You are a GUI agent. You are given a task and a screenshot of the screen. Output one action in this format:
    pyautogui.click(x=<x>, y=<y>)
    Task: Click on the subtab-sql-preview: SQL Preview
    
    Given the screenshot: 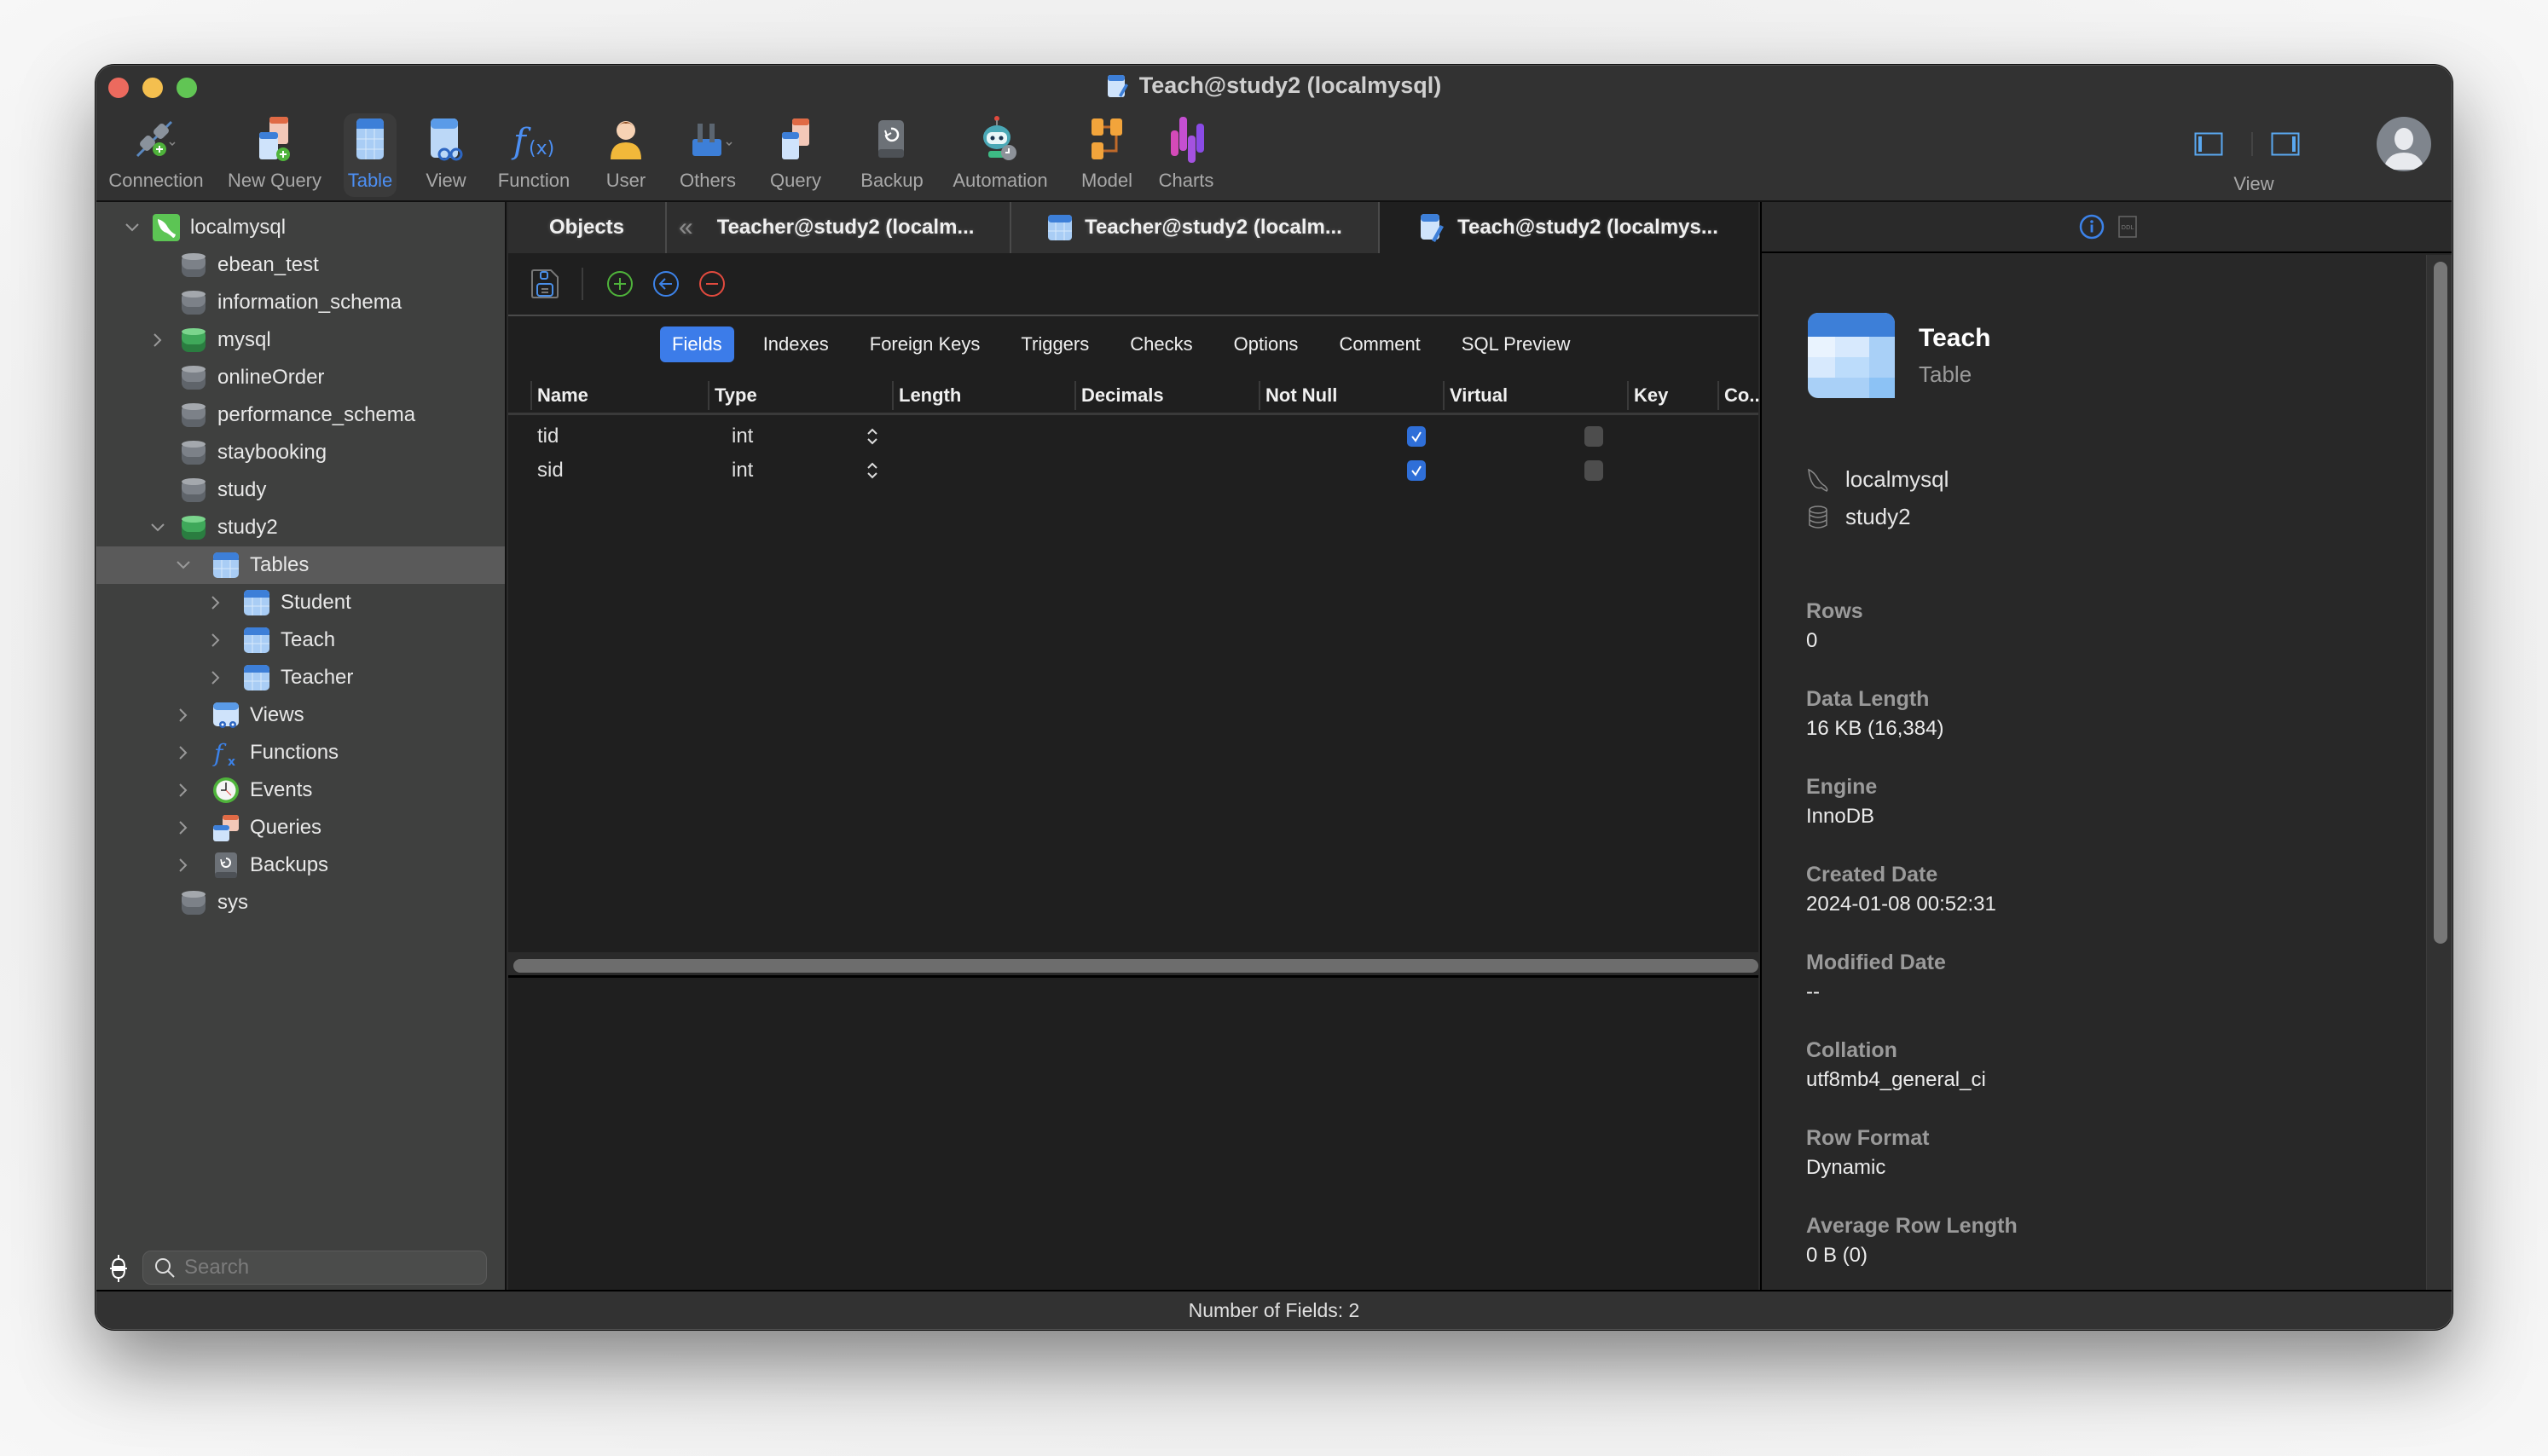 What is the action you would take?
    pyautogui.click(x=1516, y=344)
    